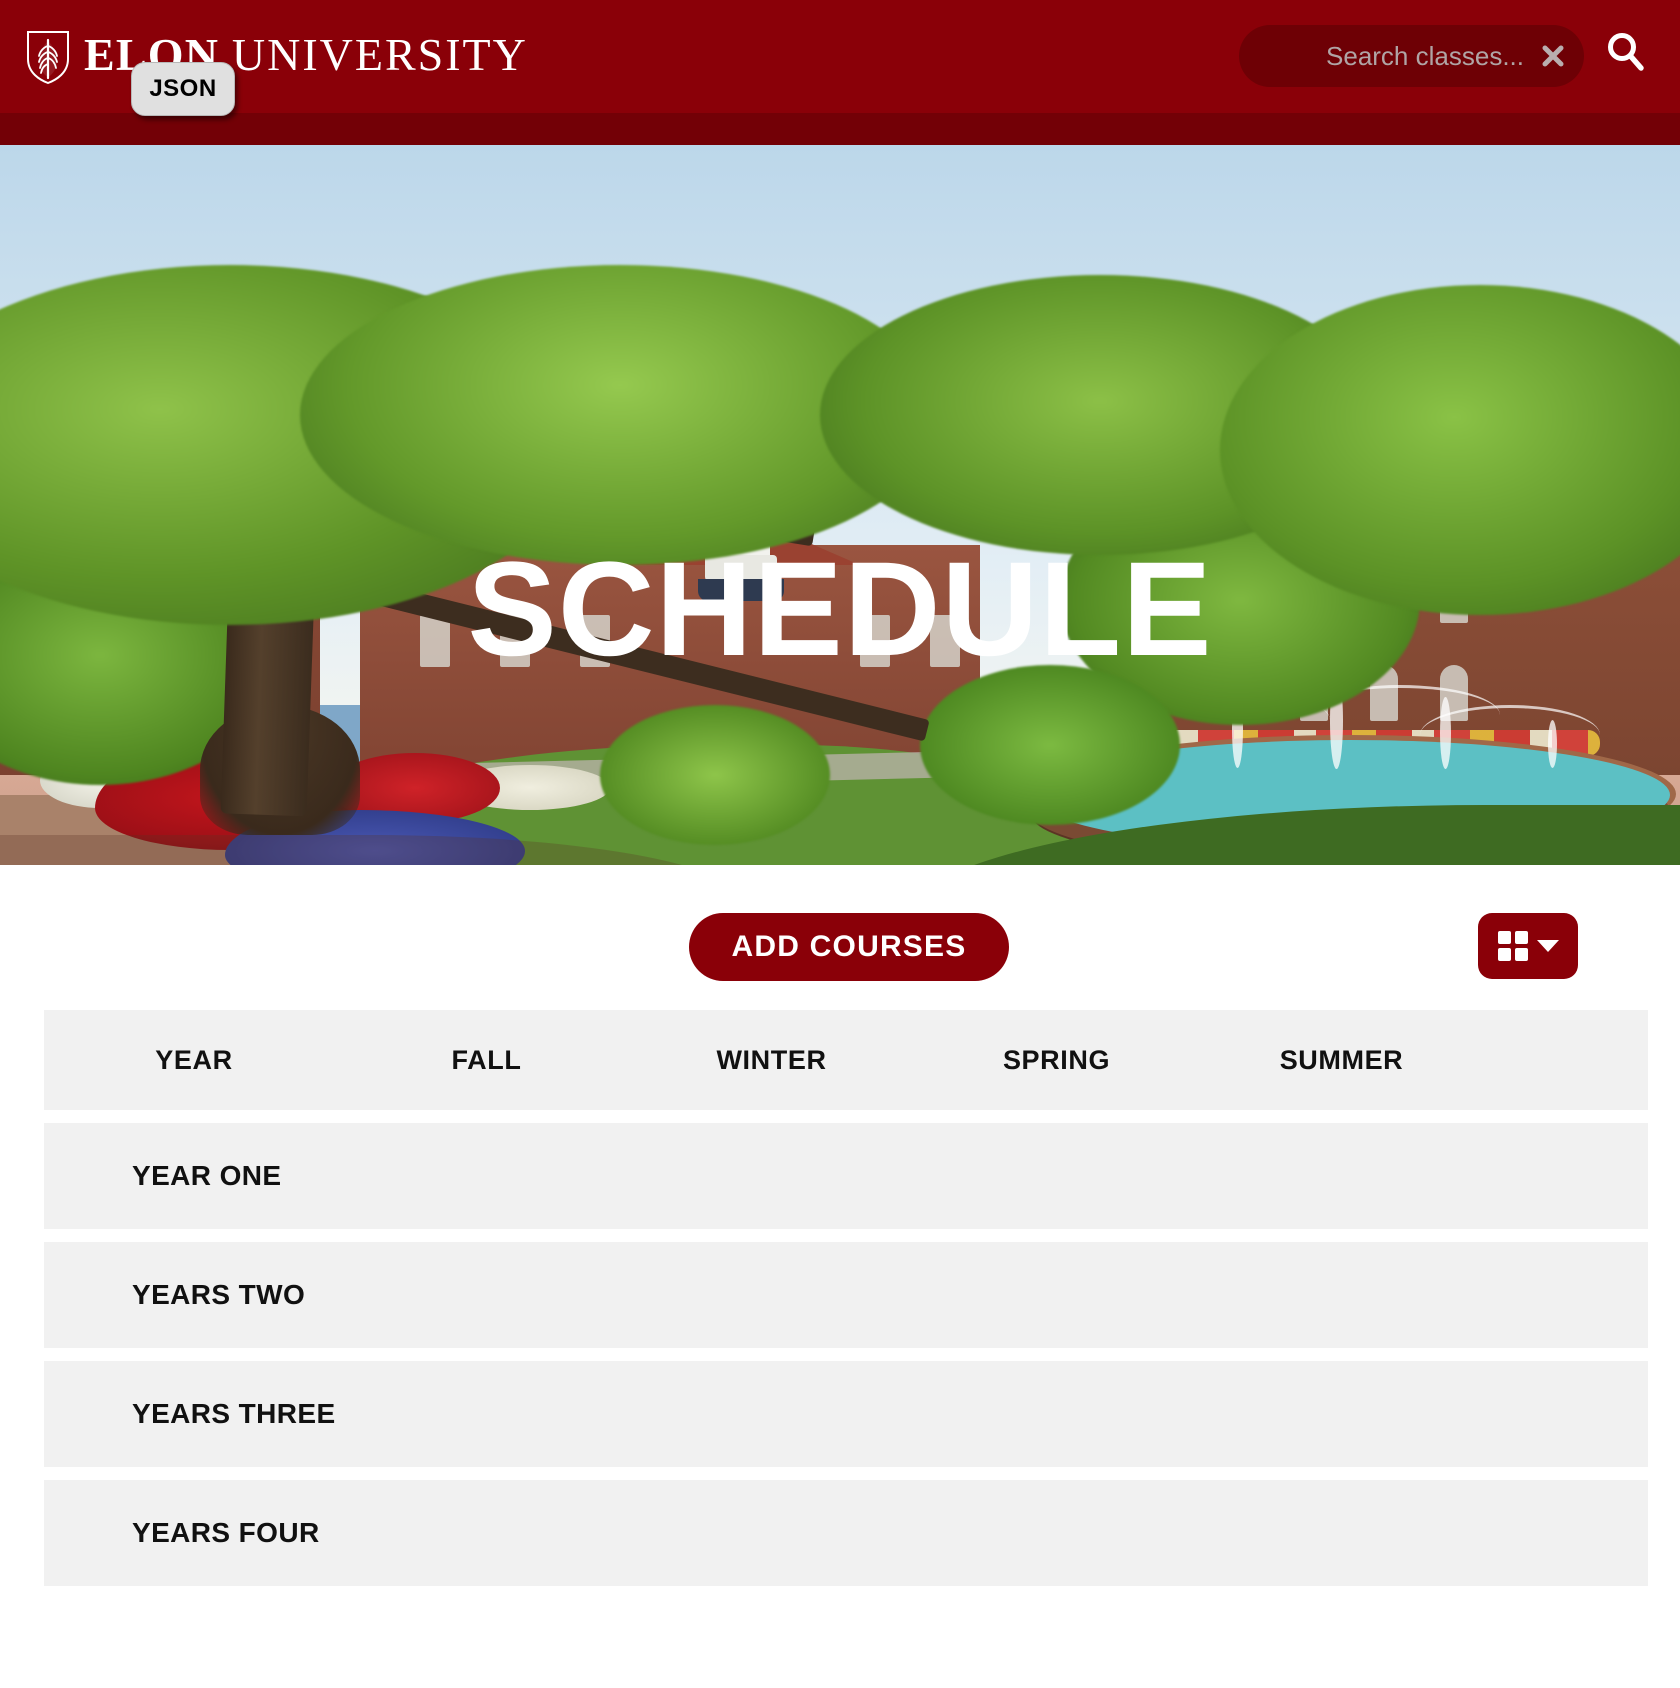  I want to click on header-accent-strip, so click(840, 129).